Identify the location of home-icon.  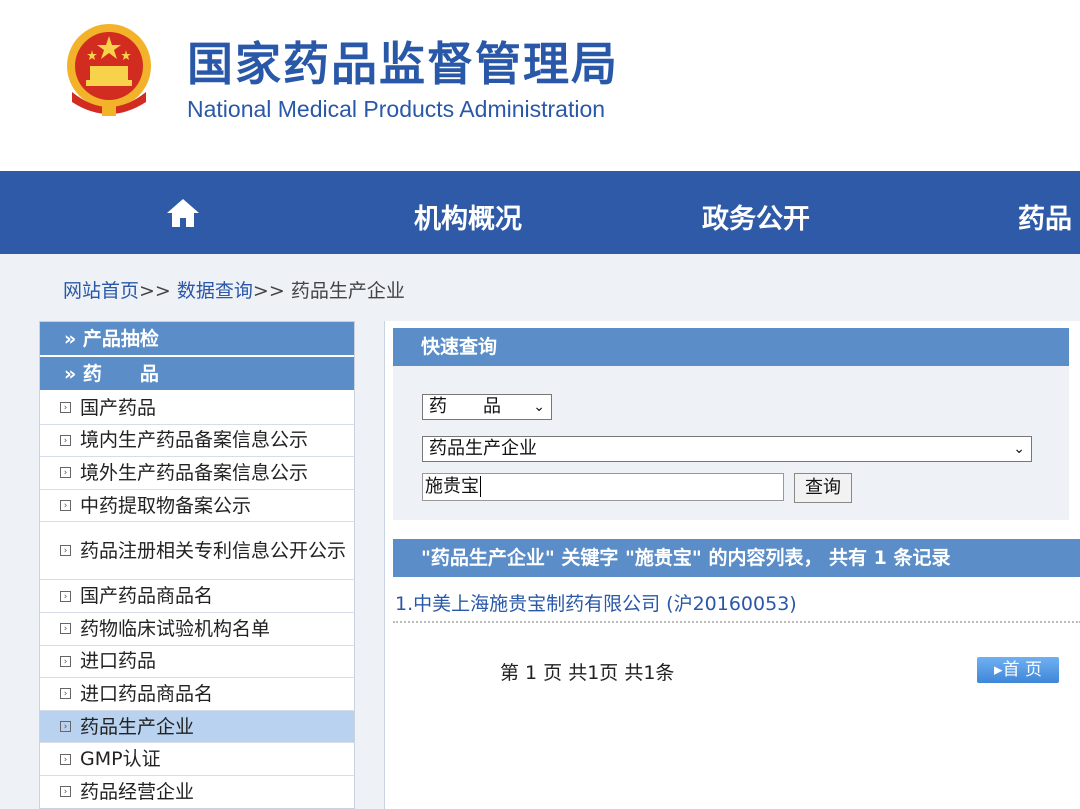
(183, 213).